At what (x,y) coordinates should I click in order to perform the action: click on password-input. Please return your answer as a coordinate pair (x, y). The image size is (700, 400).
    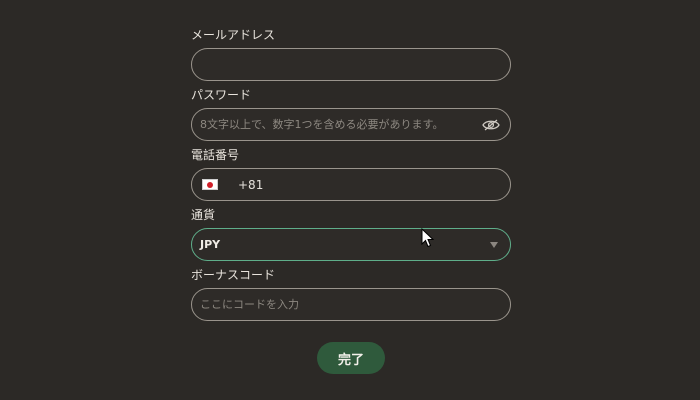
    Looking at the image, I should click on (341, 124).